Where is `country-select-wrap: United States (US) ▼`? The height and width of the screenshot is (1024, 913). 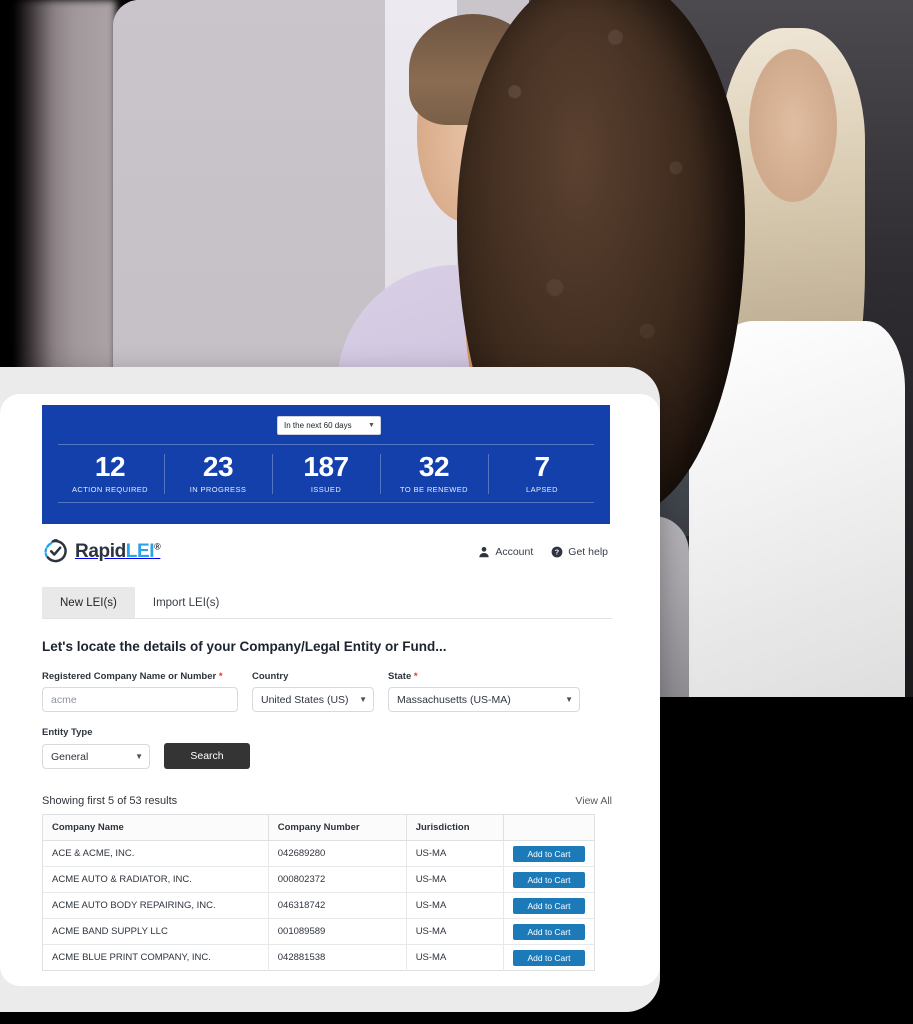
country-select-wrap: United States (US) ▼ is located at coordinates (313, 699).